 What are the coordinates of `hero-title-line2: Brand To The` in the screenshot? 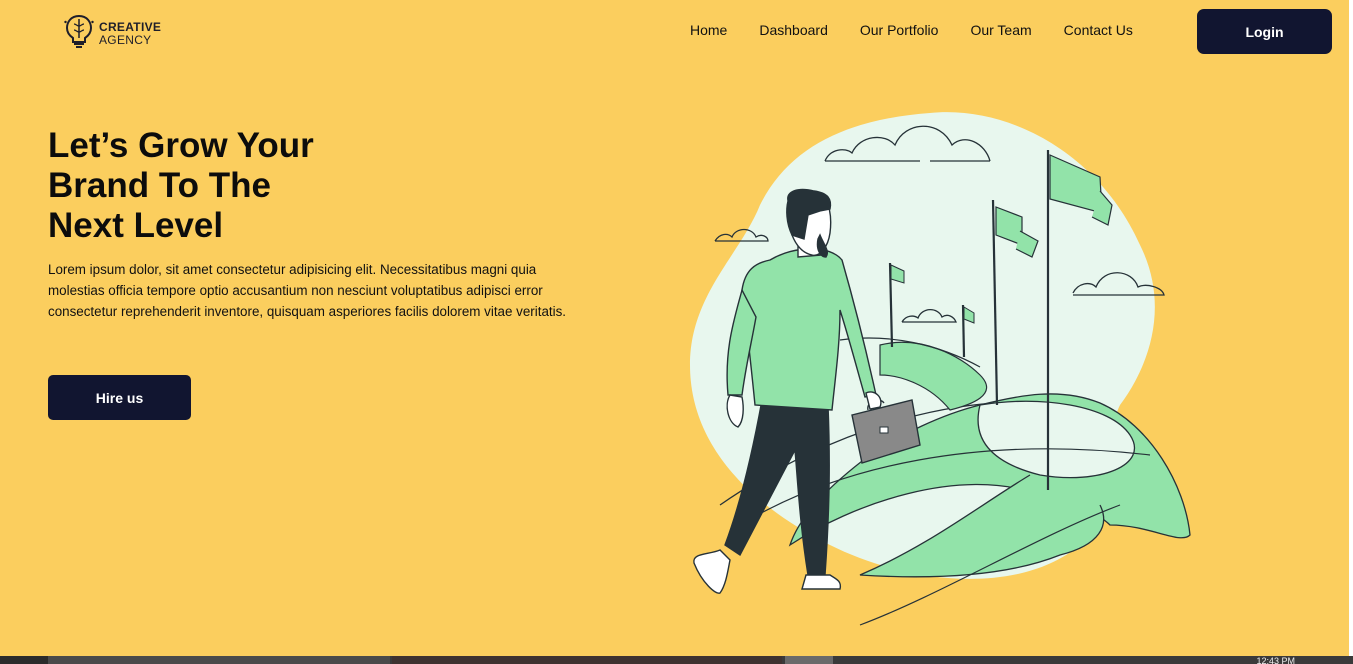 It's located at (159, 185).